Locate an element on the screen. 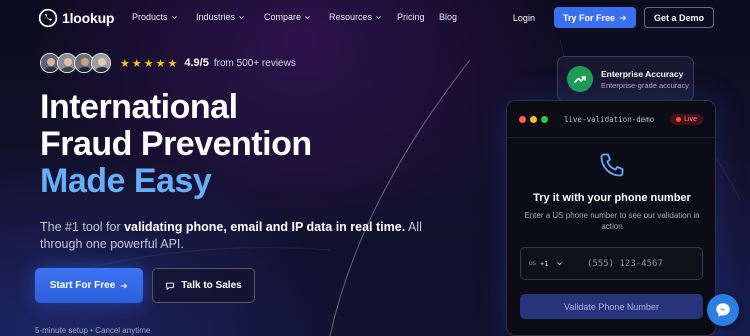 The image size is (750, 336). get-a-demo-label: Get a Demo is located at coordinates (678, 17).